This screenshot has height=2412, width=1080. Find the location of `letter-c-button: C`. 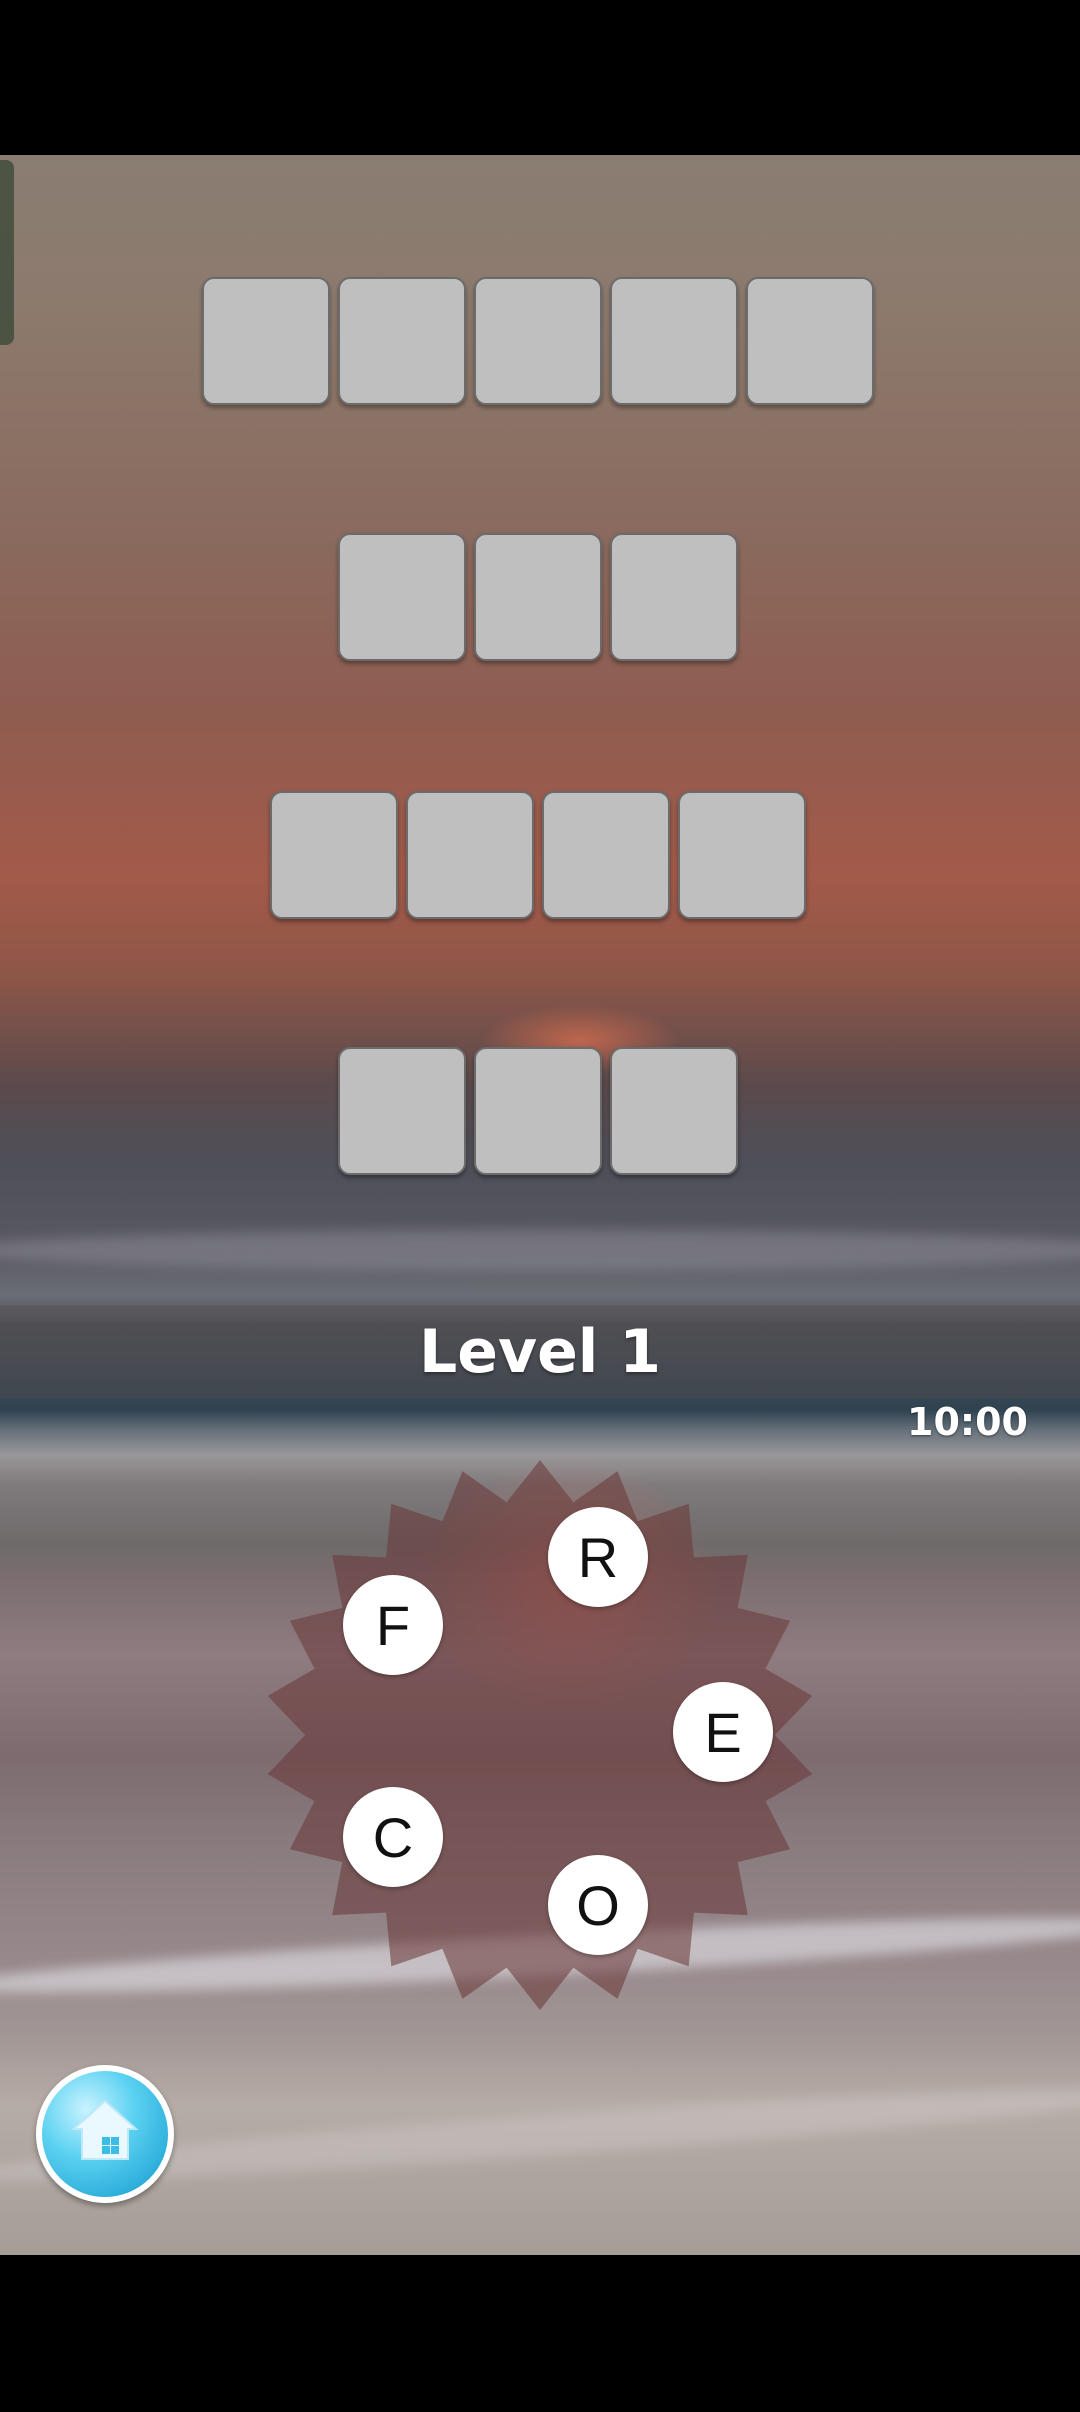

letter-c-button: C is located at coordinates (393, 1837).